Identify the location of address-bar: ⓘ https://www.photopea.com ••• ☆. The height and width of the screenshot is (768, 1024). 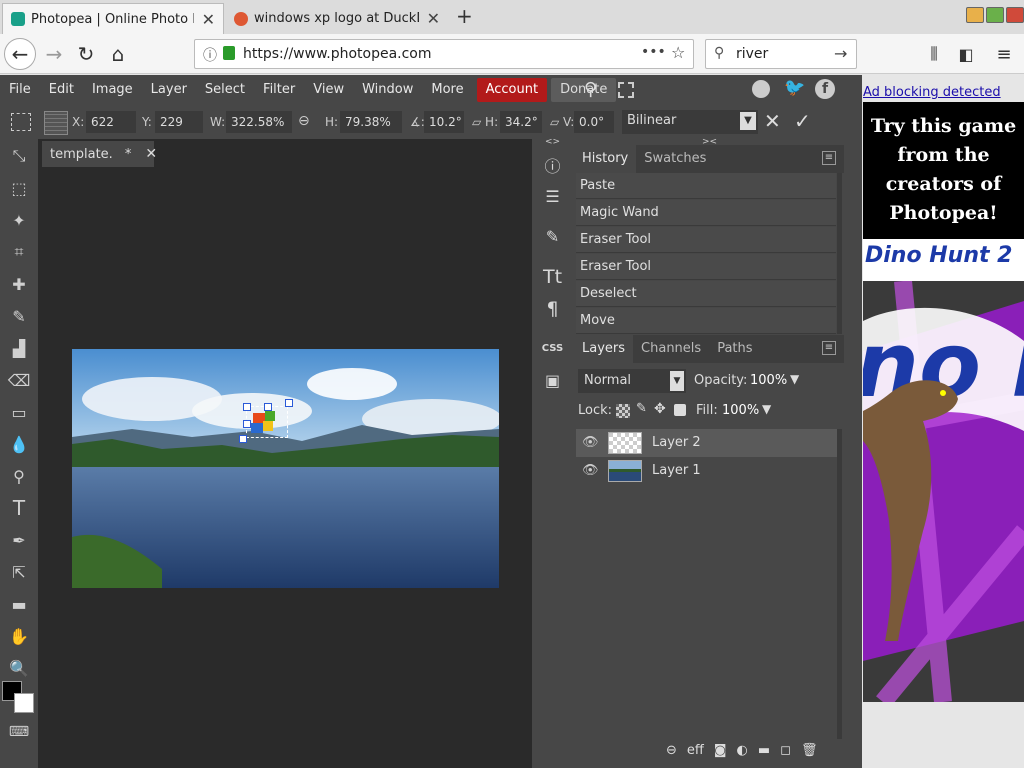
(444, 54).